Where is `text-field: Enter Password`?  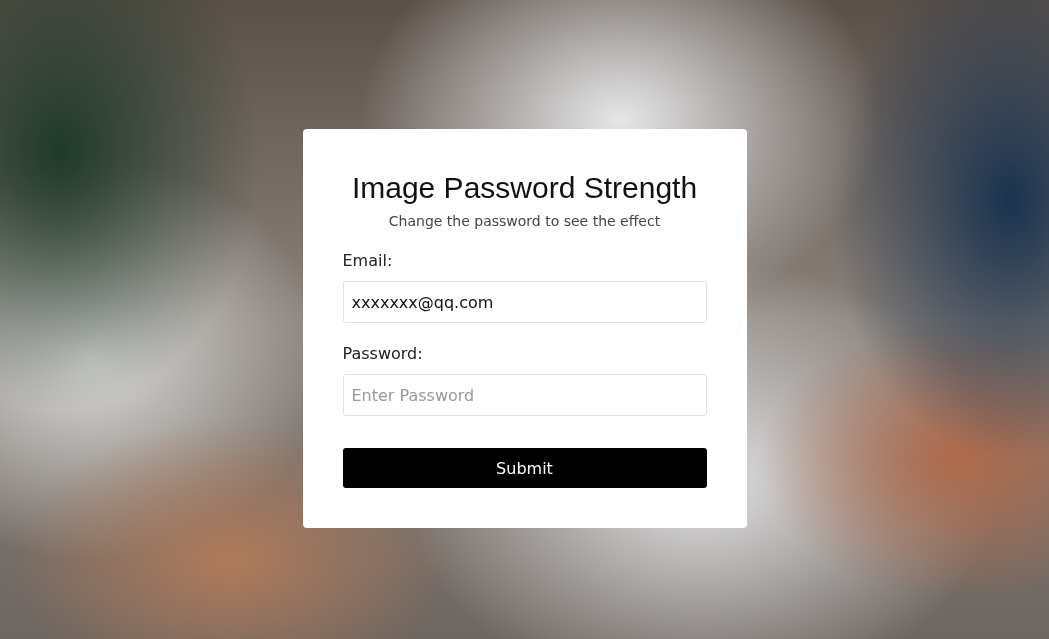
text-field: Enter Password is located at coordinates (524, 395).